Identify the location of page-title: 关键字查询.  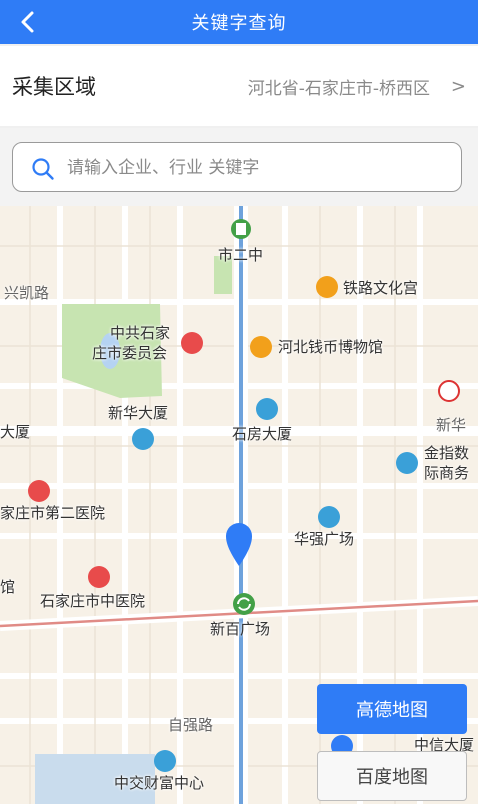
(239, 23).